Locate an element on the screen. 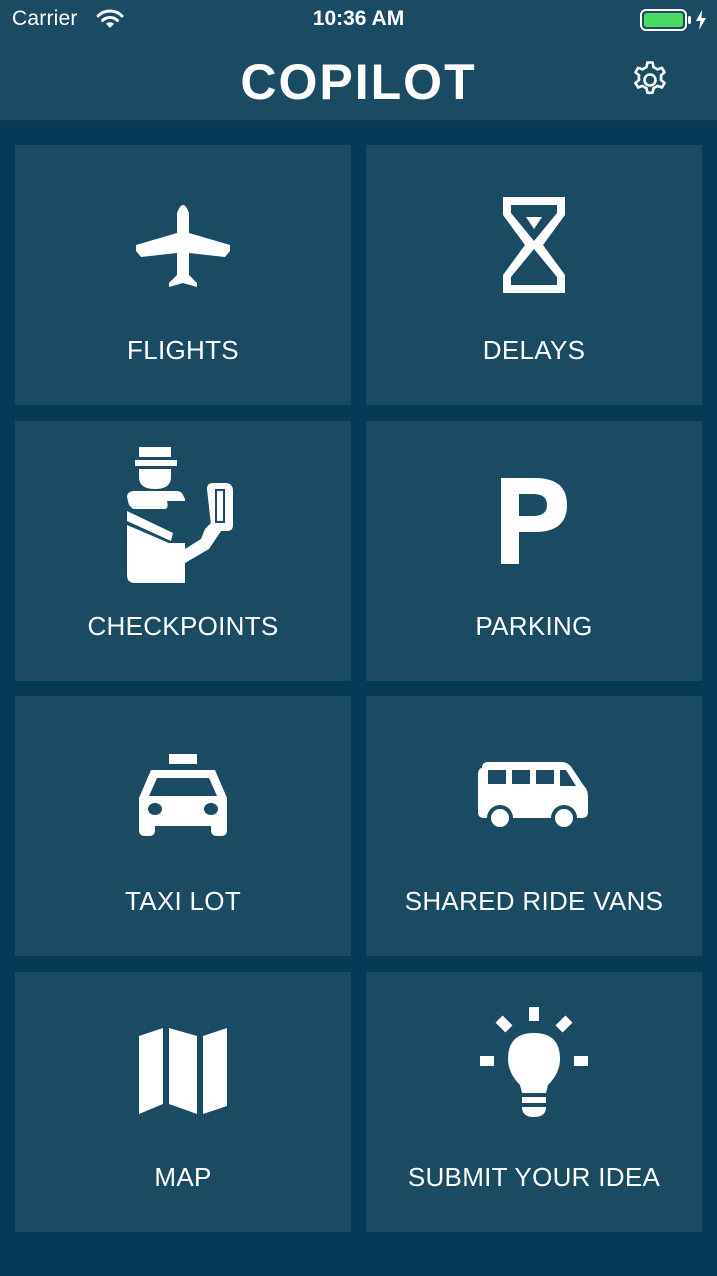 This screenshot has width=717, height=1276. settings-button is located at coordinates (650, 80).